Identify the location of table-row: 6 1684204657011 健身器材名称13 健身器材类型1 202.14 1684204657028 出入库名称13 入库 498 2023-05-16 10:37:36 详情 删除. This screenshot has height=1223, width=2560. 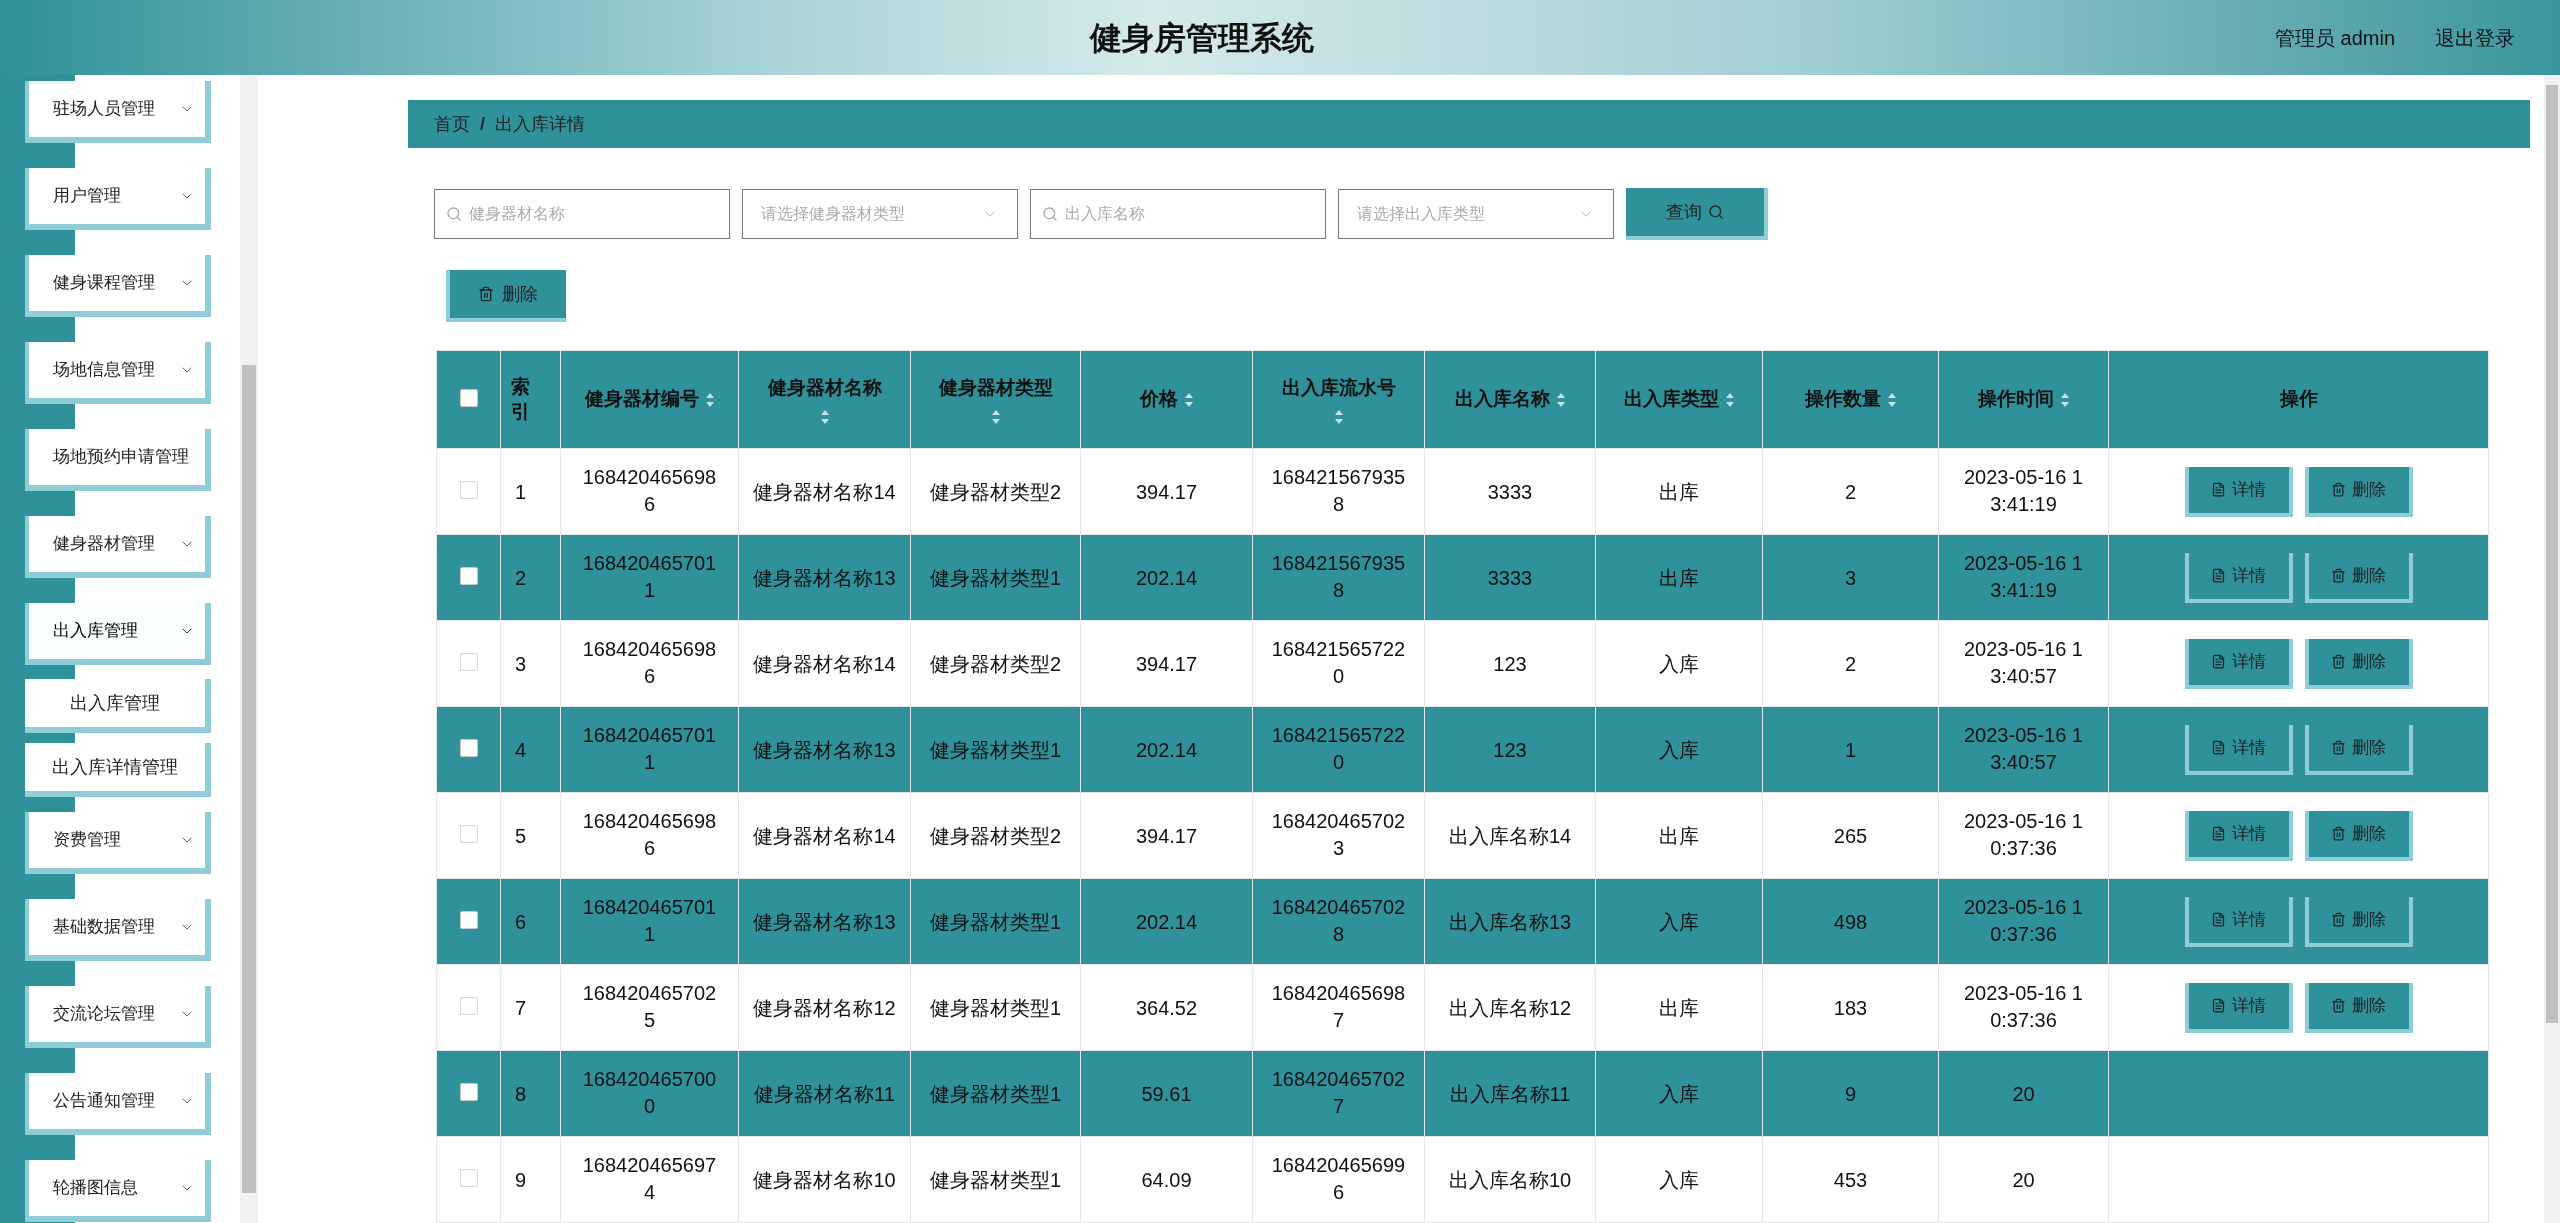
(1462, 921).